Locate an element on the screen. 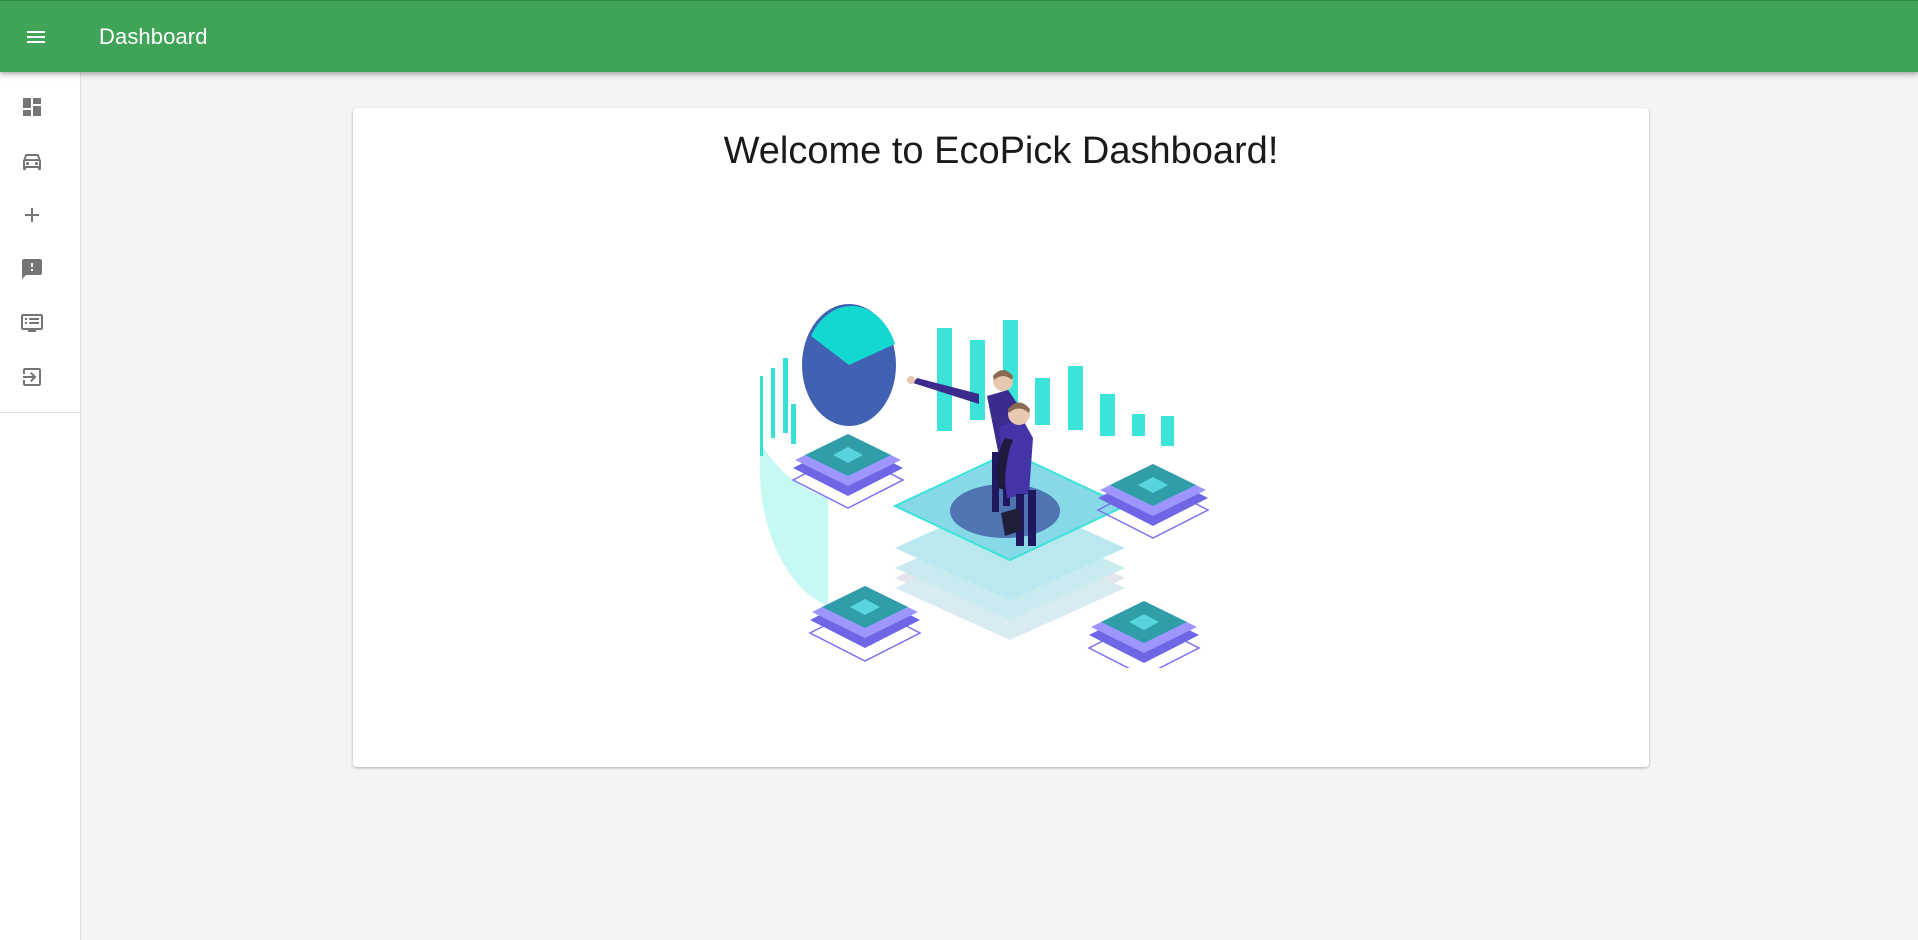 The image size is (1918, 940). sidebar-item-dashboard is located at coordinates (40, 107).